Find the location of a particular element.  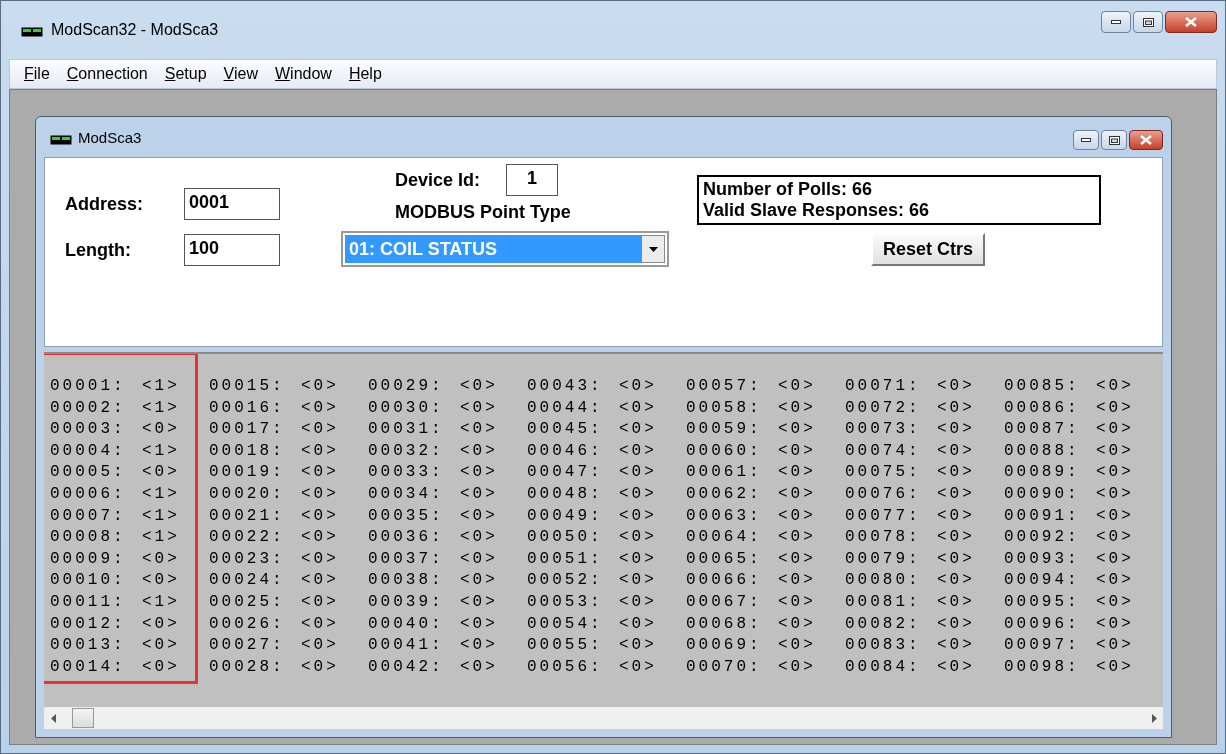

register-address: 00095: is located at coordinates (1042, 602).